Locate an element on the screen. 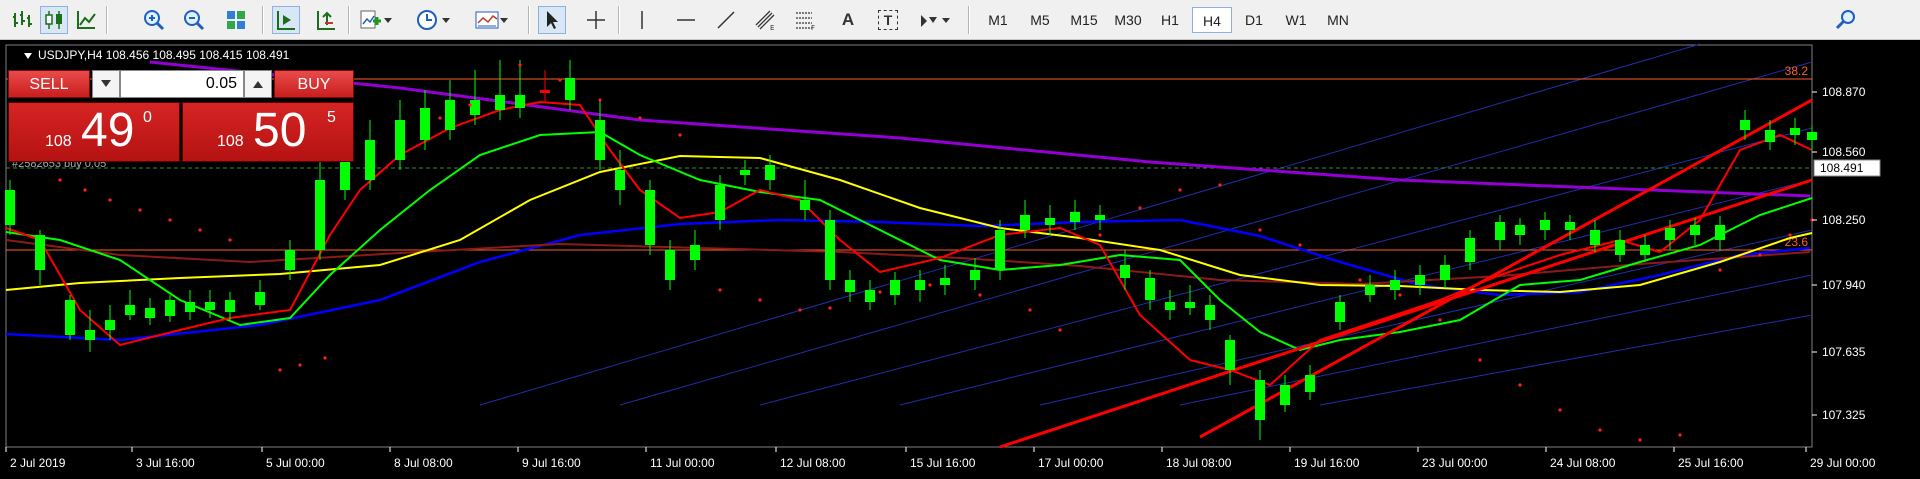 The width and height of the screenshot is (1920, 479). equidistant-channel-icon: E is located at coordinates (765, 20).